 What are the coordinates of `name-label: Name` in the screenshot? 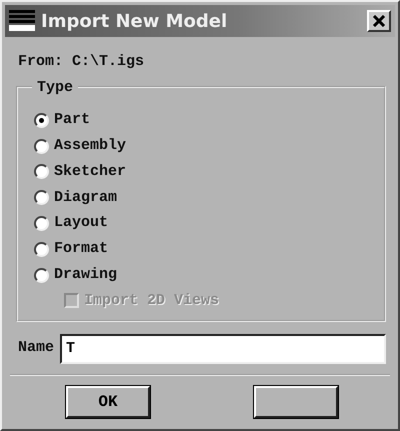 It's located at (36, 348).